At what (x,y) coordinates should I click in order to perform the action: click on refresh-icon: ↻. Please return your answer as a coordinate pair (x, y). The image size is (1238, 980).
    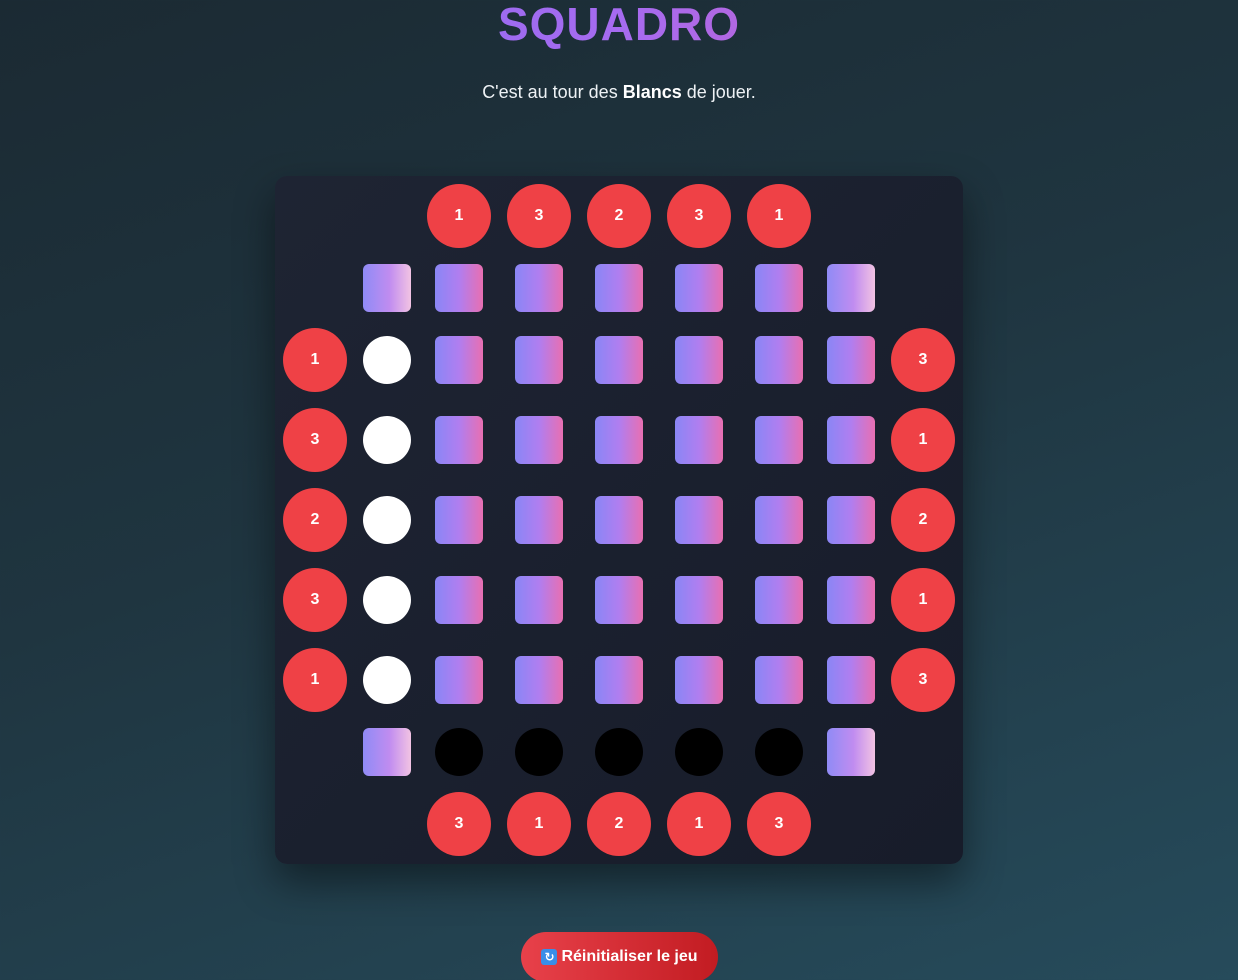
    Looking at the image, I should click on (549, 957).